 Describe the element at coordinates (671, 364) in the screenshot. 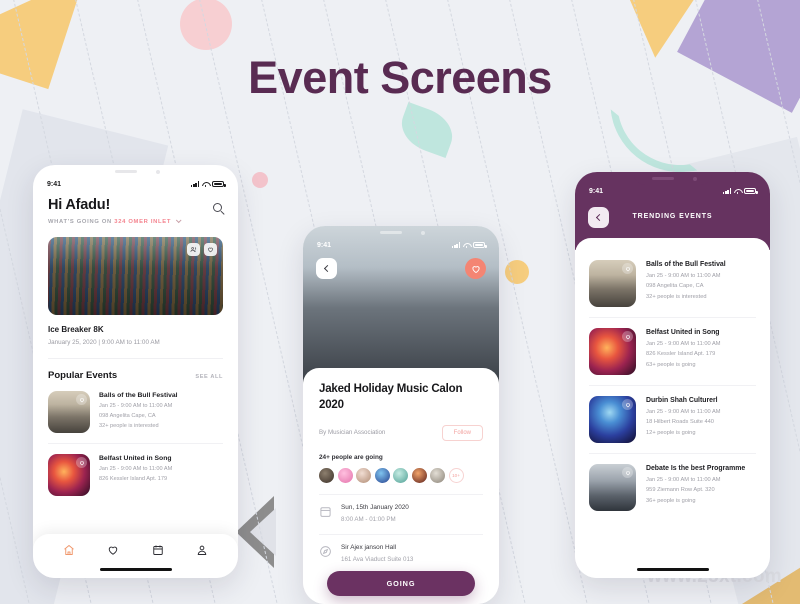

I see `event-attendance: 63+ people is going` at that location.